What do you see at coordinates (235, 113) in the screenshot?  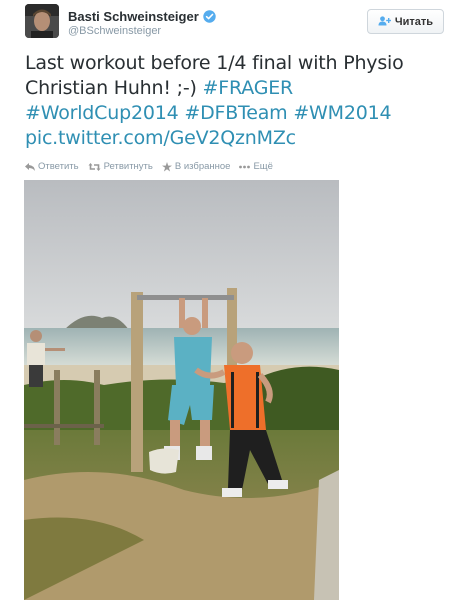 I see `hashtag-dfbteam: #DFBTeam` at bounding box center [235, 113].